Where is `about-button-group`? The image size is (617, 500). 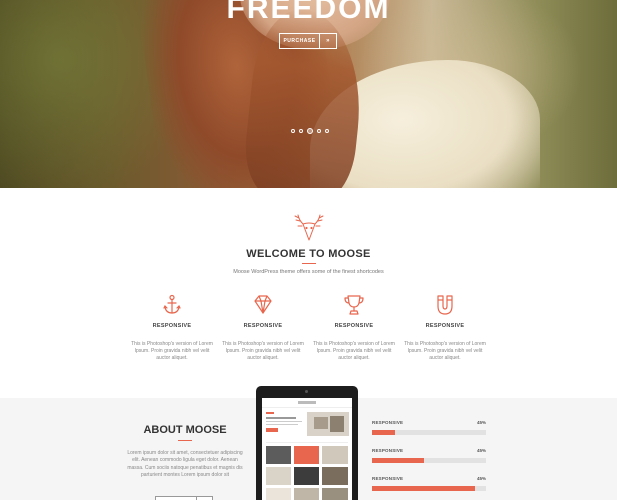
about-button-group is located at coordinates (184, 498).